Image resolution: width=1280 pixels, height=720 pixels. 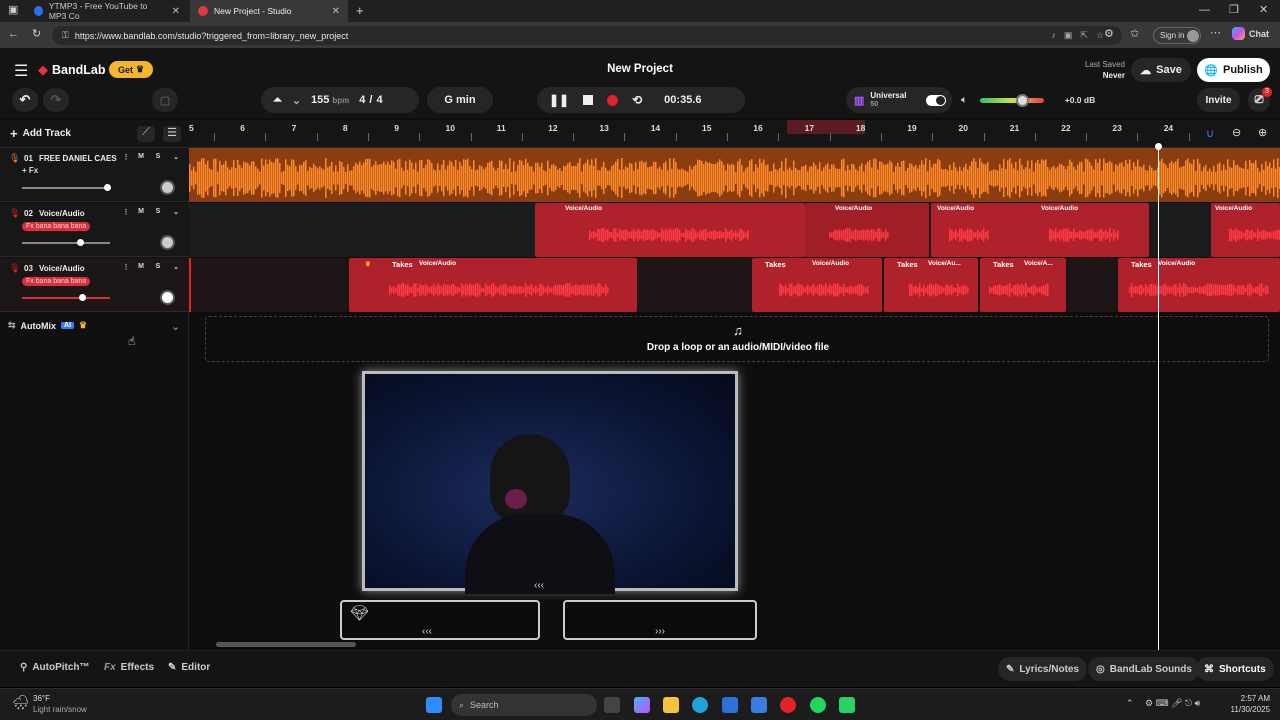 What do you see at coordinates (165, 100) in the screenshot?
I see `save-local-icon: ▢` at bounding box center [165, 100].